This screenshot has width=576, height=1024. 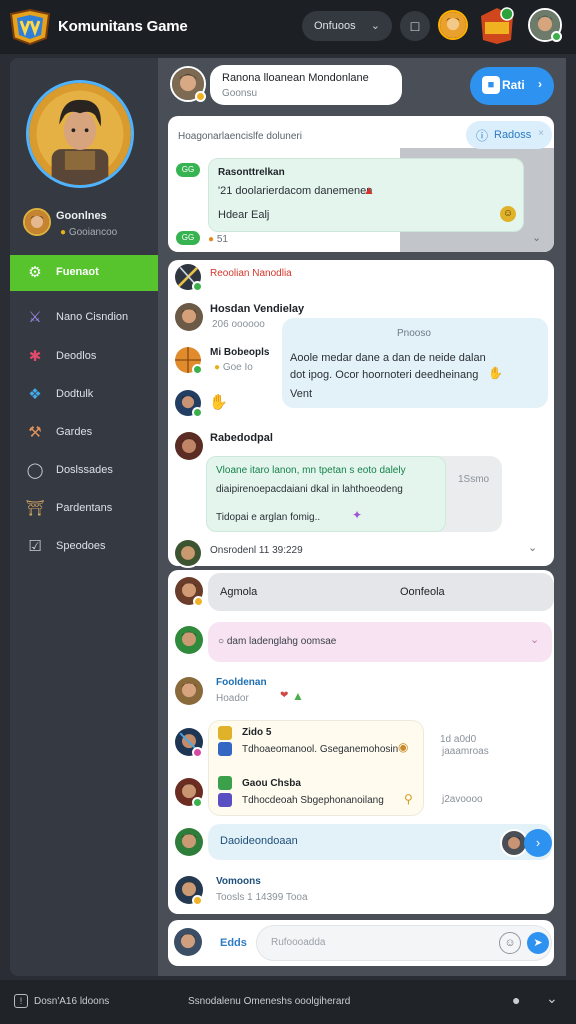 What do you see at coordinates (491, 85) in the screenshot?
I see `game-controller-icon: ■` at bounding box center [491, 85].